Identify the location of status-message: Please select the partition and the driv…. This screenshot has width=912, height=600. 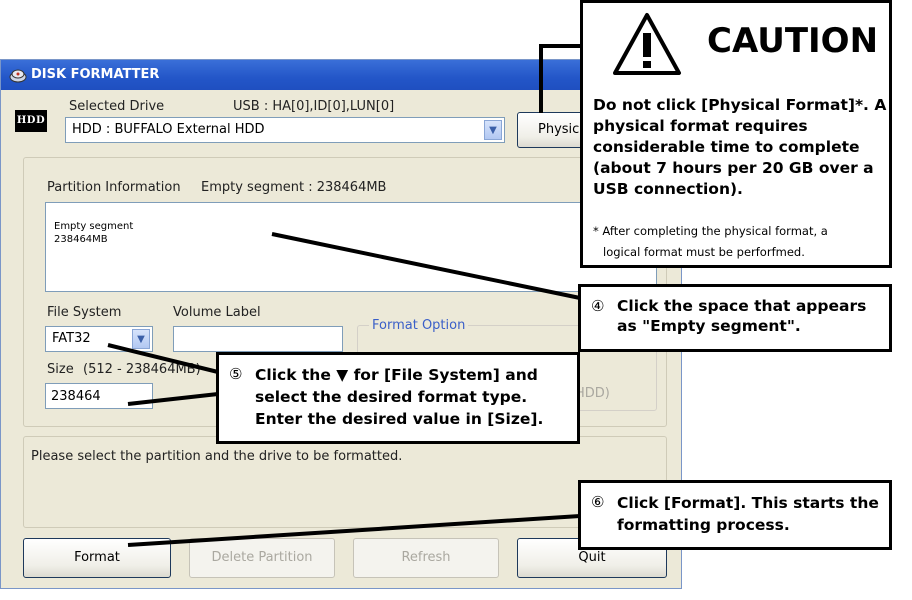
(217, 456).